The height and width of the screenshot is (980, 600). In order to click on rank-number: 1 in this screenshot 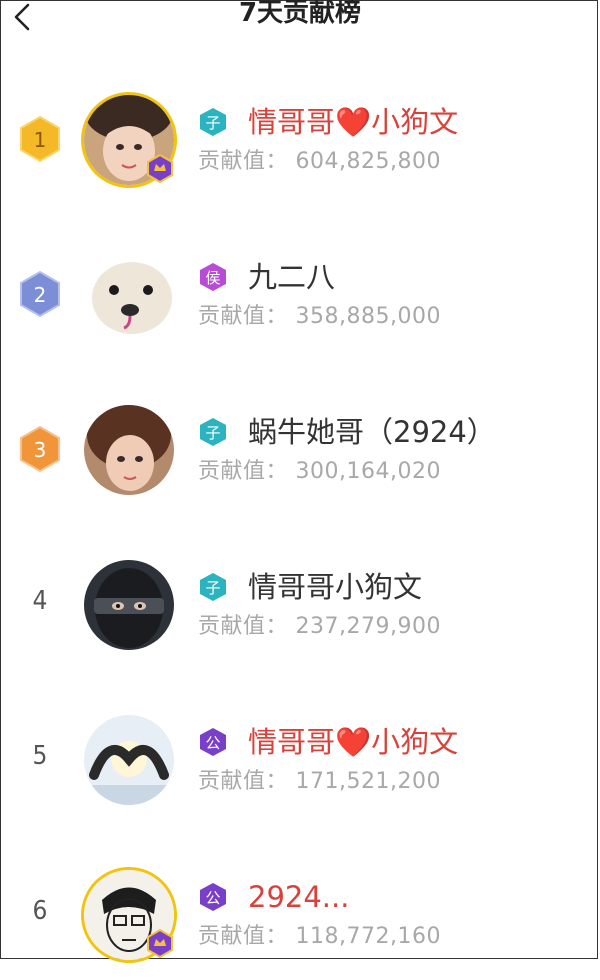, I will do `click(40, 140)`.